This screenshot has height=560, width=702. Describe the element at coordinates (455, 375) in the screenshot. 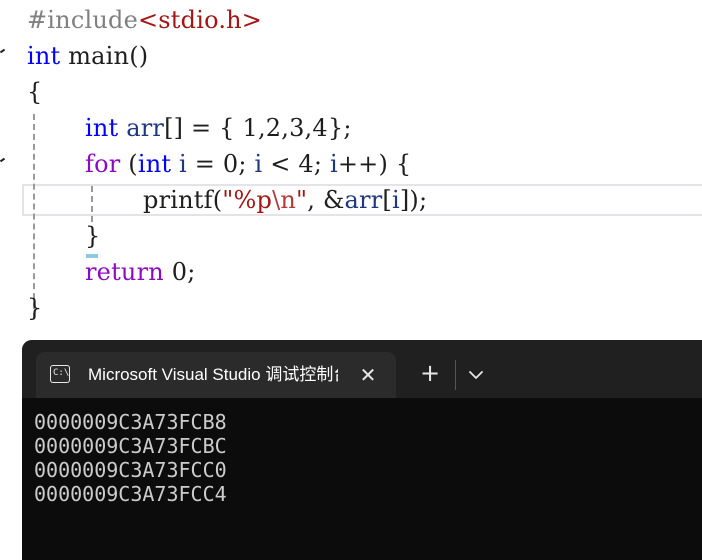

I see `tab-divider` at that location.